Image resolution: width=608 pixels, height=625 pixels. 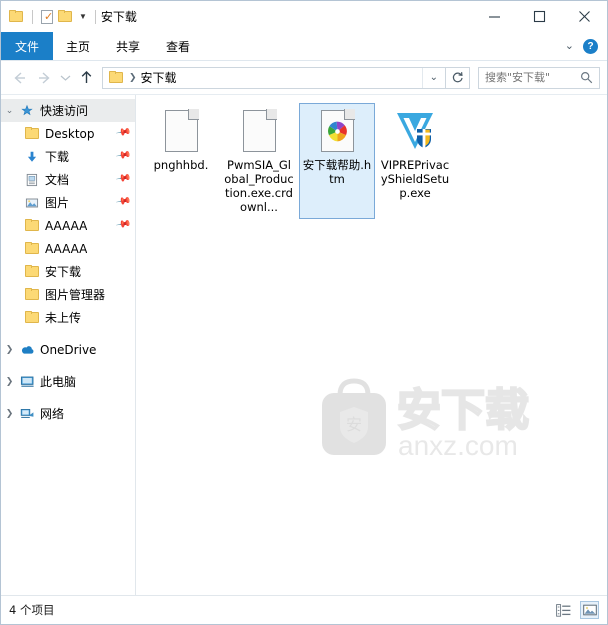 What do you see at coordinates (563, 610) in the screenshot?
I see `details-view-icon` at bounding box center [563, 610].